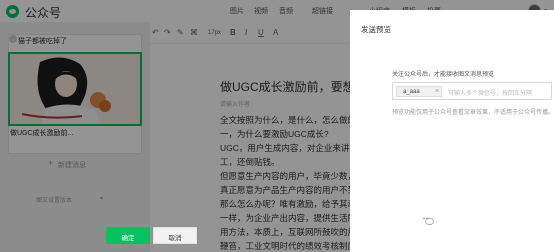 The width and height of the screenshot is (554, 252). I want to click on dialog-tip: 关注公众号后，才能接收图文消息预览, so click(443, 75).